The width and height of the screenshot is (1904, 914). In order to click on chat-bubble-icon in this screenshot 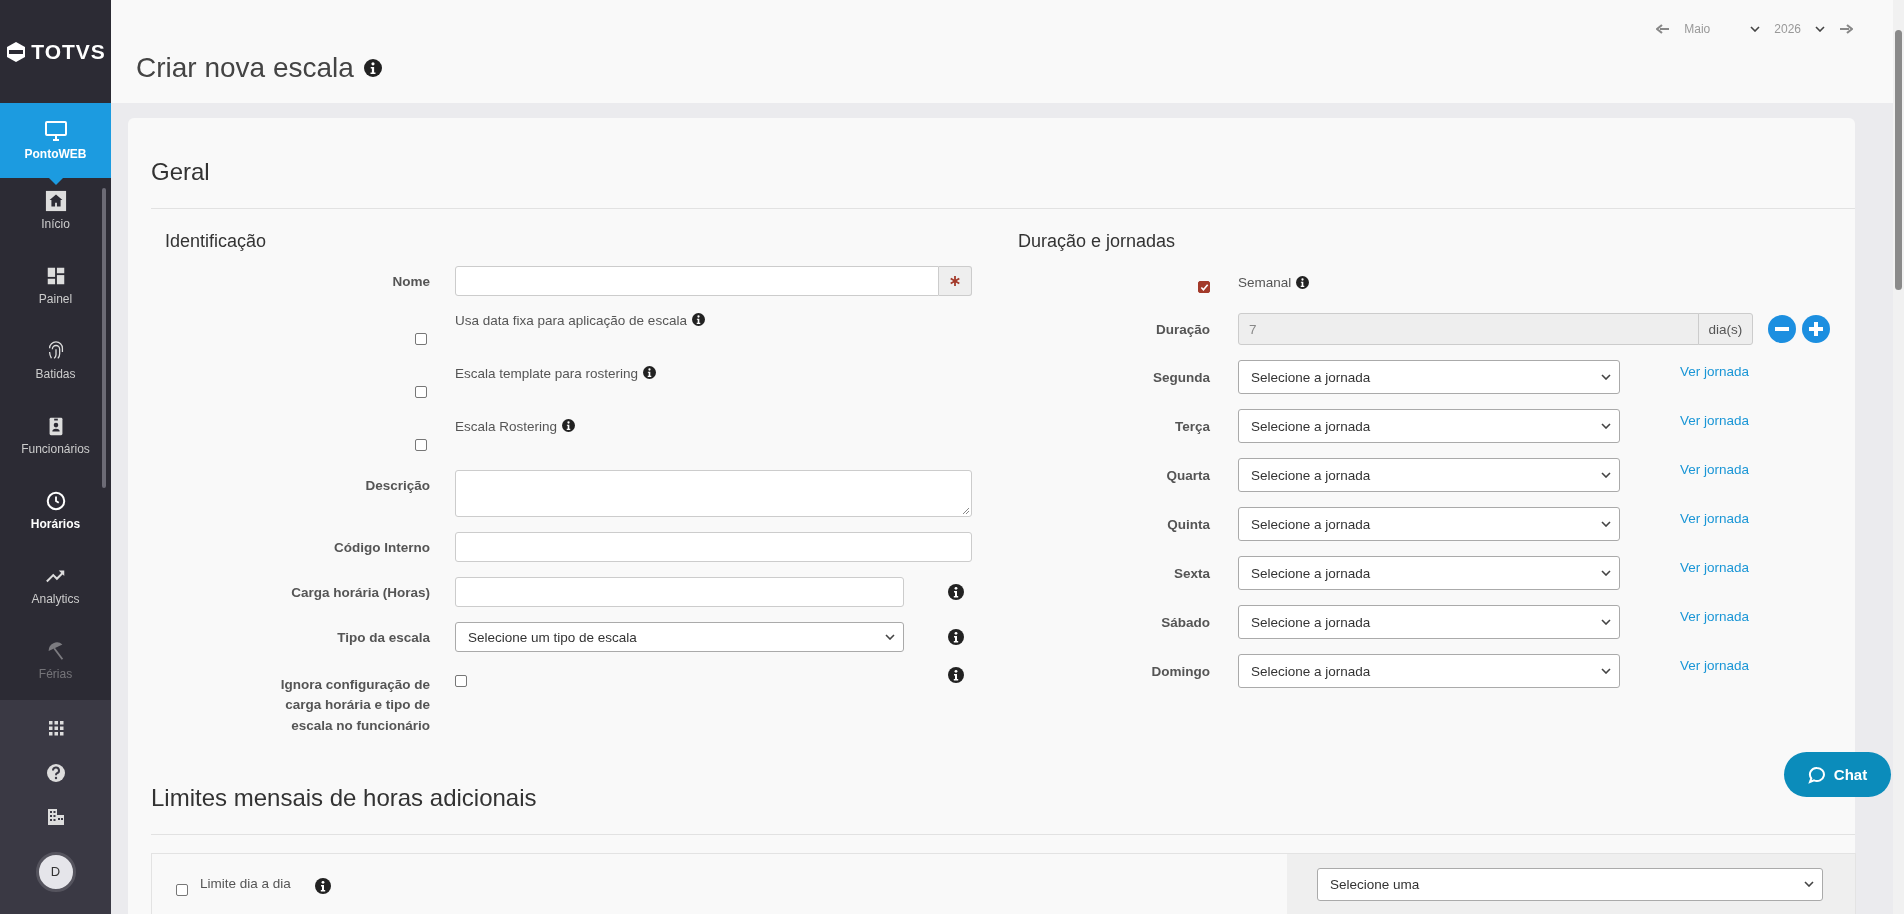, I will do `click(1816, 774)`.